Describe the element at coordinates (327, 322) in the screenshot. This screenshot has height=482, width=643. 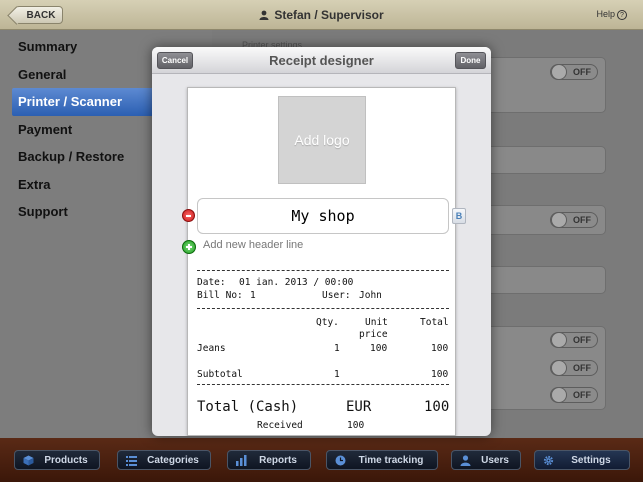
I see `col-qty: Qty.` at that location.